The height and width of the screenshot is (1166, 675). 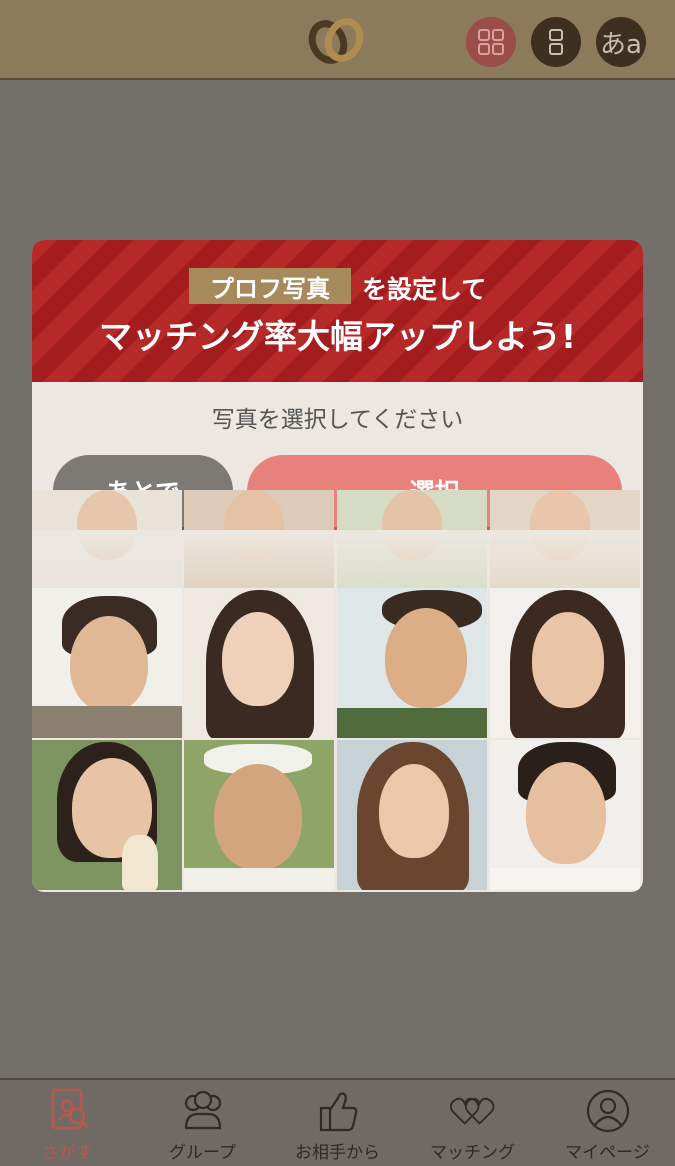 What do you see at coordinates (337, 336) in the screenshot?
I see `headline: マッチング率大幅アップしよう!` at bounding box center [337, 336].